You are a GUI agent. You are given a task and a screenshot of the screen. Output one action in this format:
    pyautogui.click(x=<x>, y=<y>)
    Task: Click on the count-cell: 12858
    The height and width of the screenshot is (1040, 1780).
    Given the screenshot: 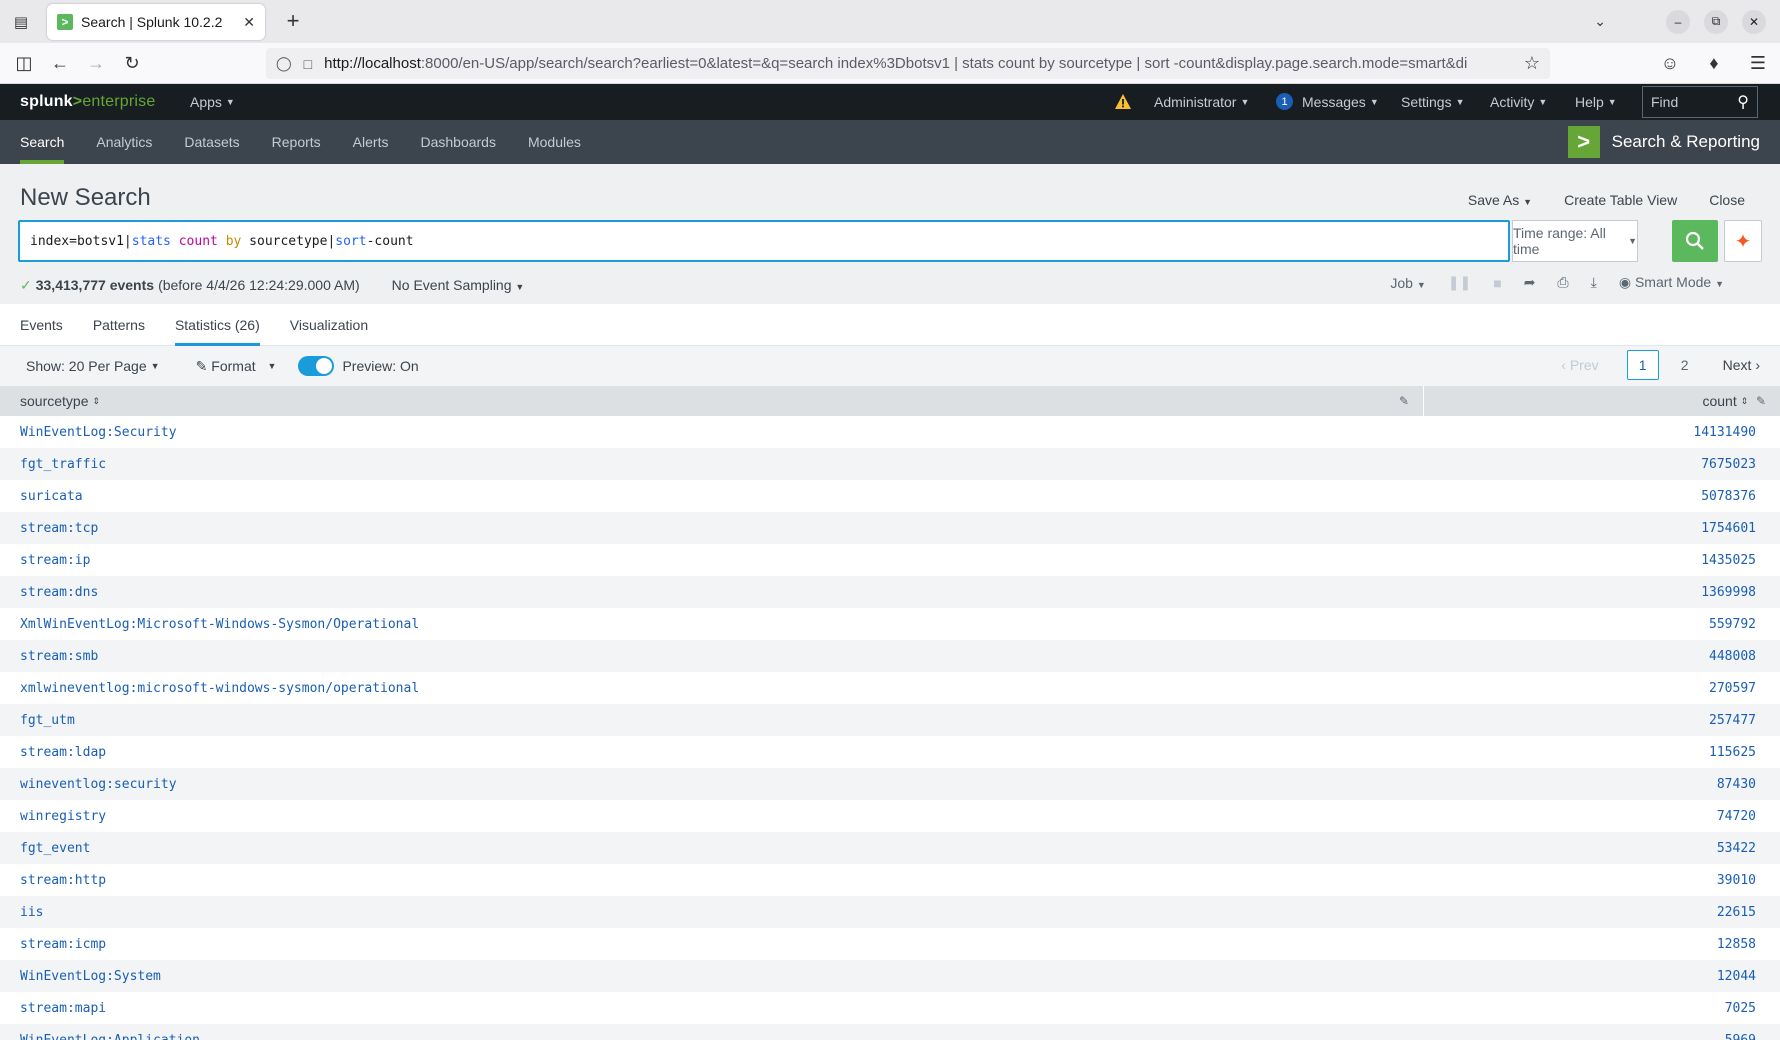 What is the action you would take?
    pyautogui.click(x=1602, y=944)
    